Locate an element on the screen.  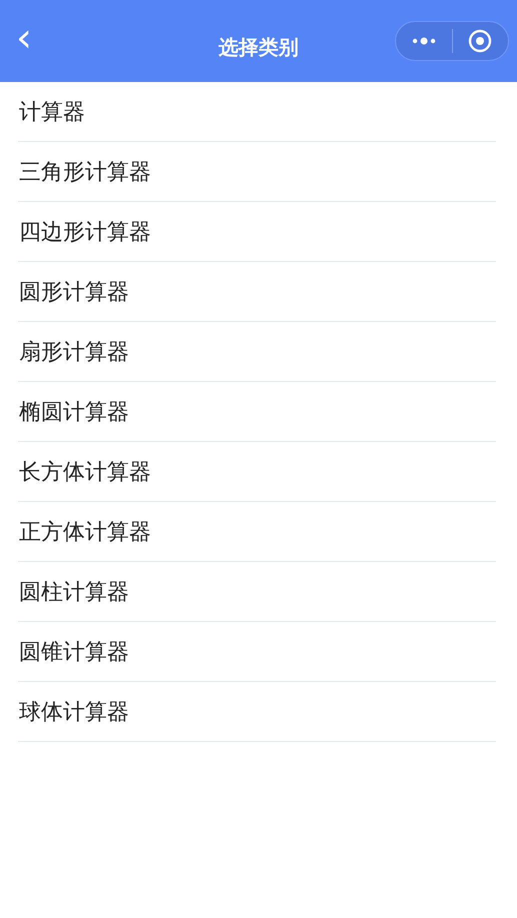
category-item: 正方体计算器 is located at coordinates (257, 532).